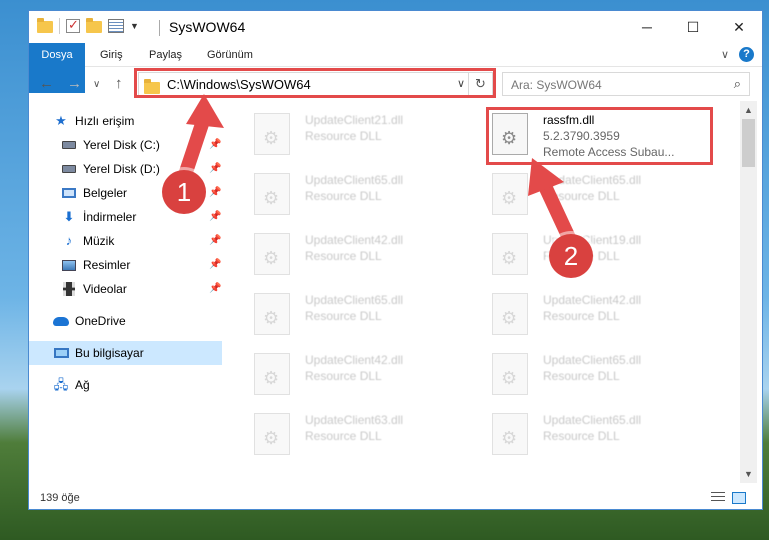  I want to click on step-badge-2: 2, so click(571, 256).